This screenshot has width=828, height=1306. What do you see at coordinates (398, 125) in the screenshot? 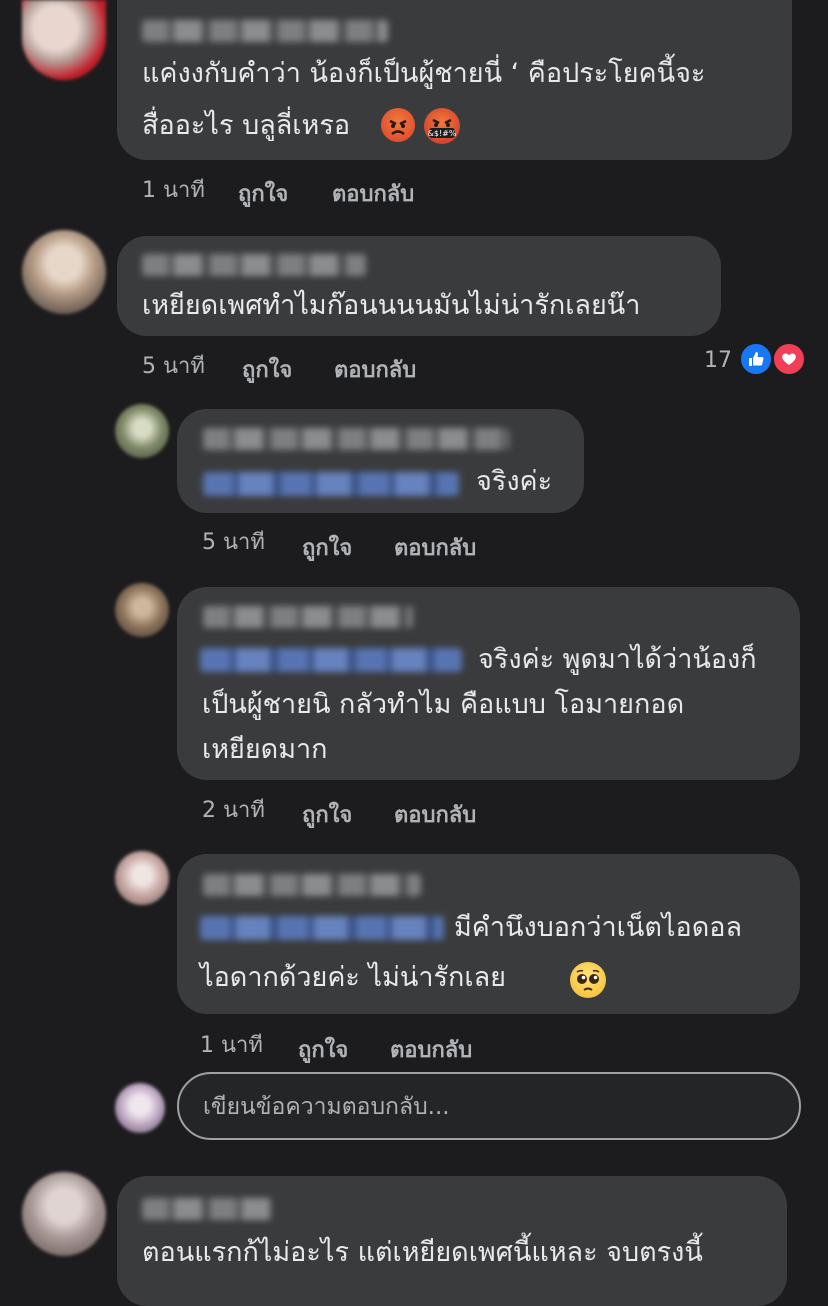
I see `angry-face-emoji` at bounding box center [398, 125].